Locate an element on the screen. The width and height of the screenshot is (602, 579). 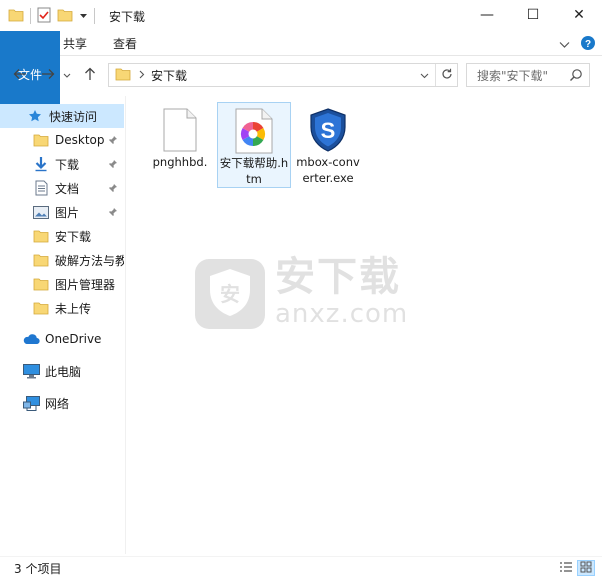
sidebar-item-onedrive: OneDrive is located at coordinates (62, 339).